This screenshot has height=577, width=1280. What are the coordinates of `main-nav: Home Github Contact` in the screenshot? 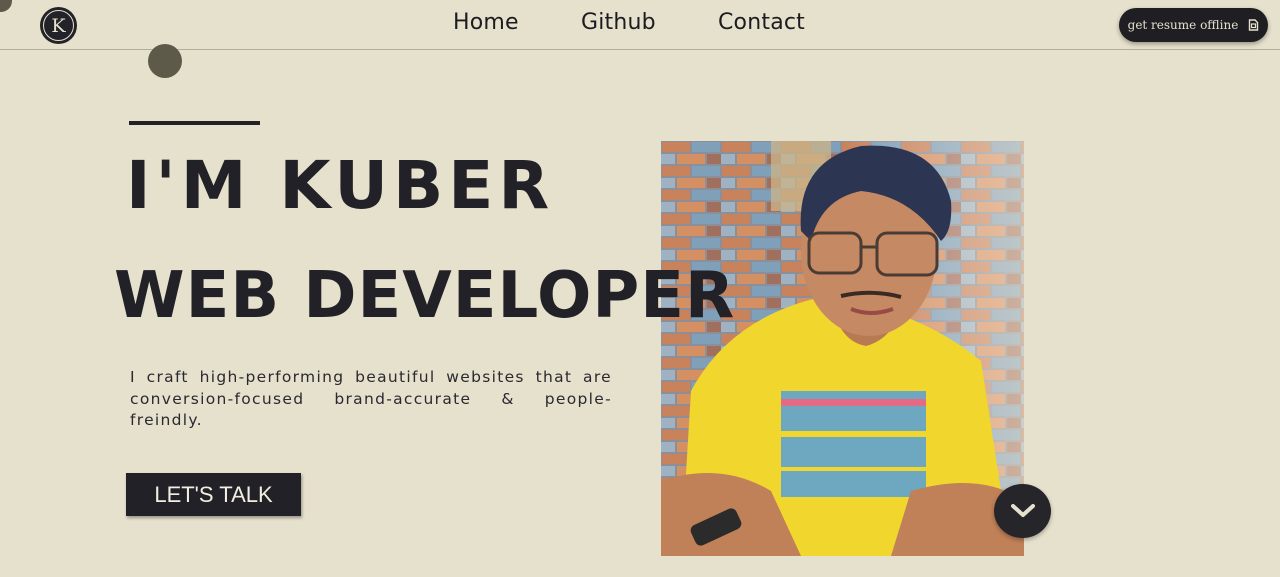 It's located at (640, 25).